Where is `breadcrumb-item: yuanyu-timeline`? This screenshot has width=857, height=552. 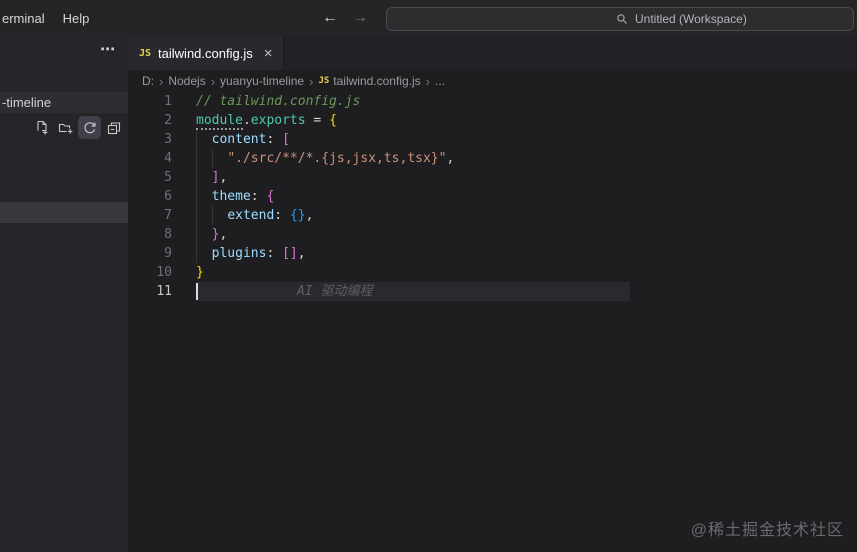 breadcrumb-item: yuanyu-timeline is located at coordinates (262, 81).